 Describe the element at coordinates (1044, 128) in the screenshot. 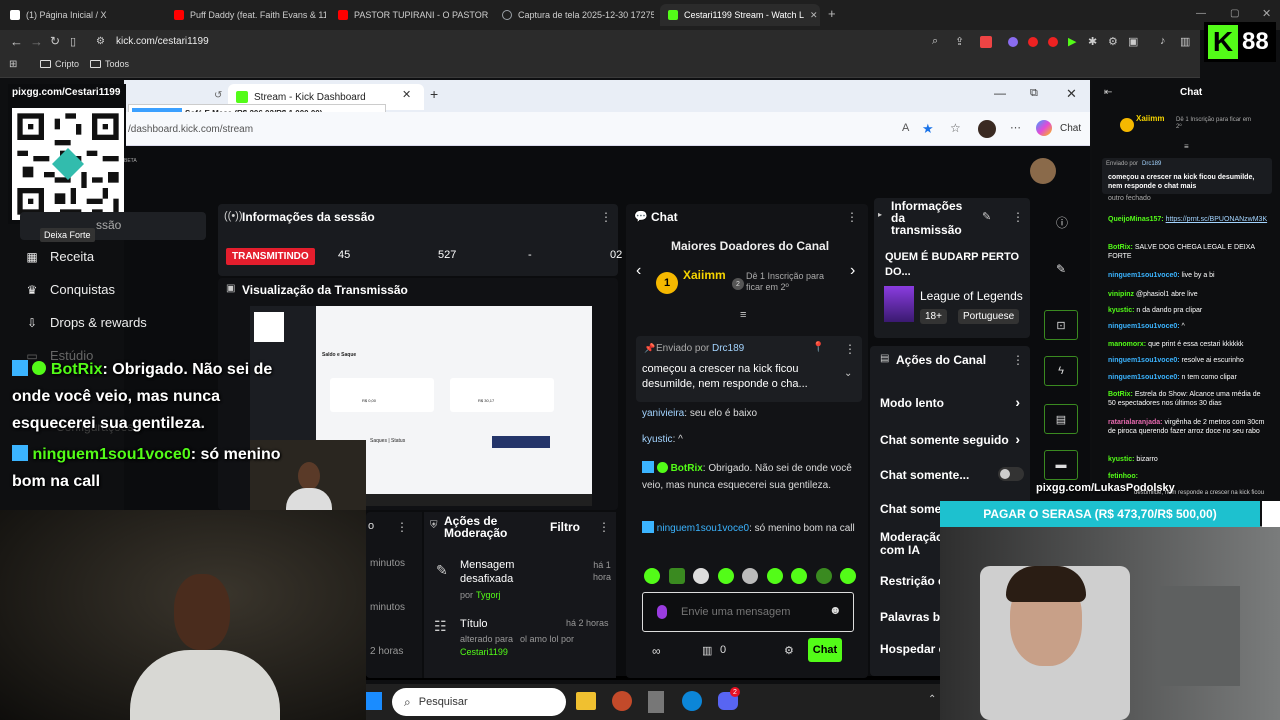

I see `copilot-icon` at that location.